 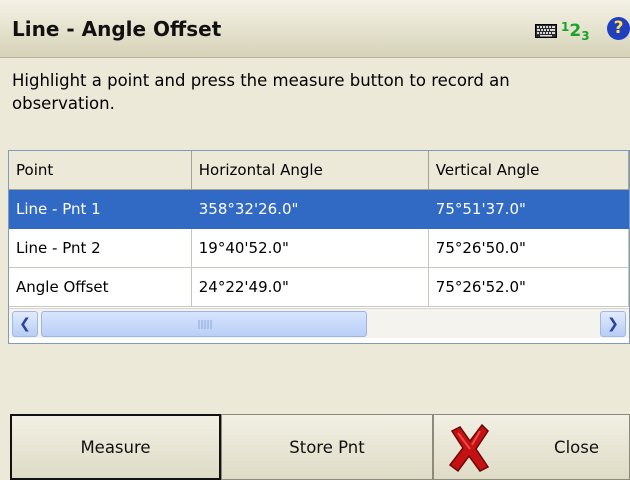 I want to click on close-button-label: Close, so click(x=576, y=447).